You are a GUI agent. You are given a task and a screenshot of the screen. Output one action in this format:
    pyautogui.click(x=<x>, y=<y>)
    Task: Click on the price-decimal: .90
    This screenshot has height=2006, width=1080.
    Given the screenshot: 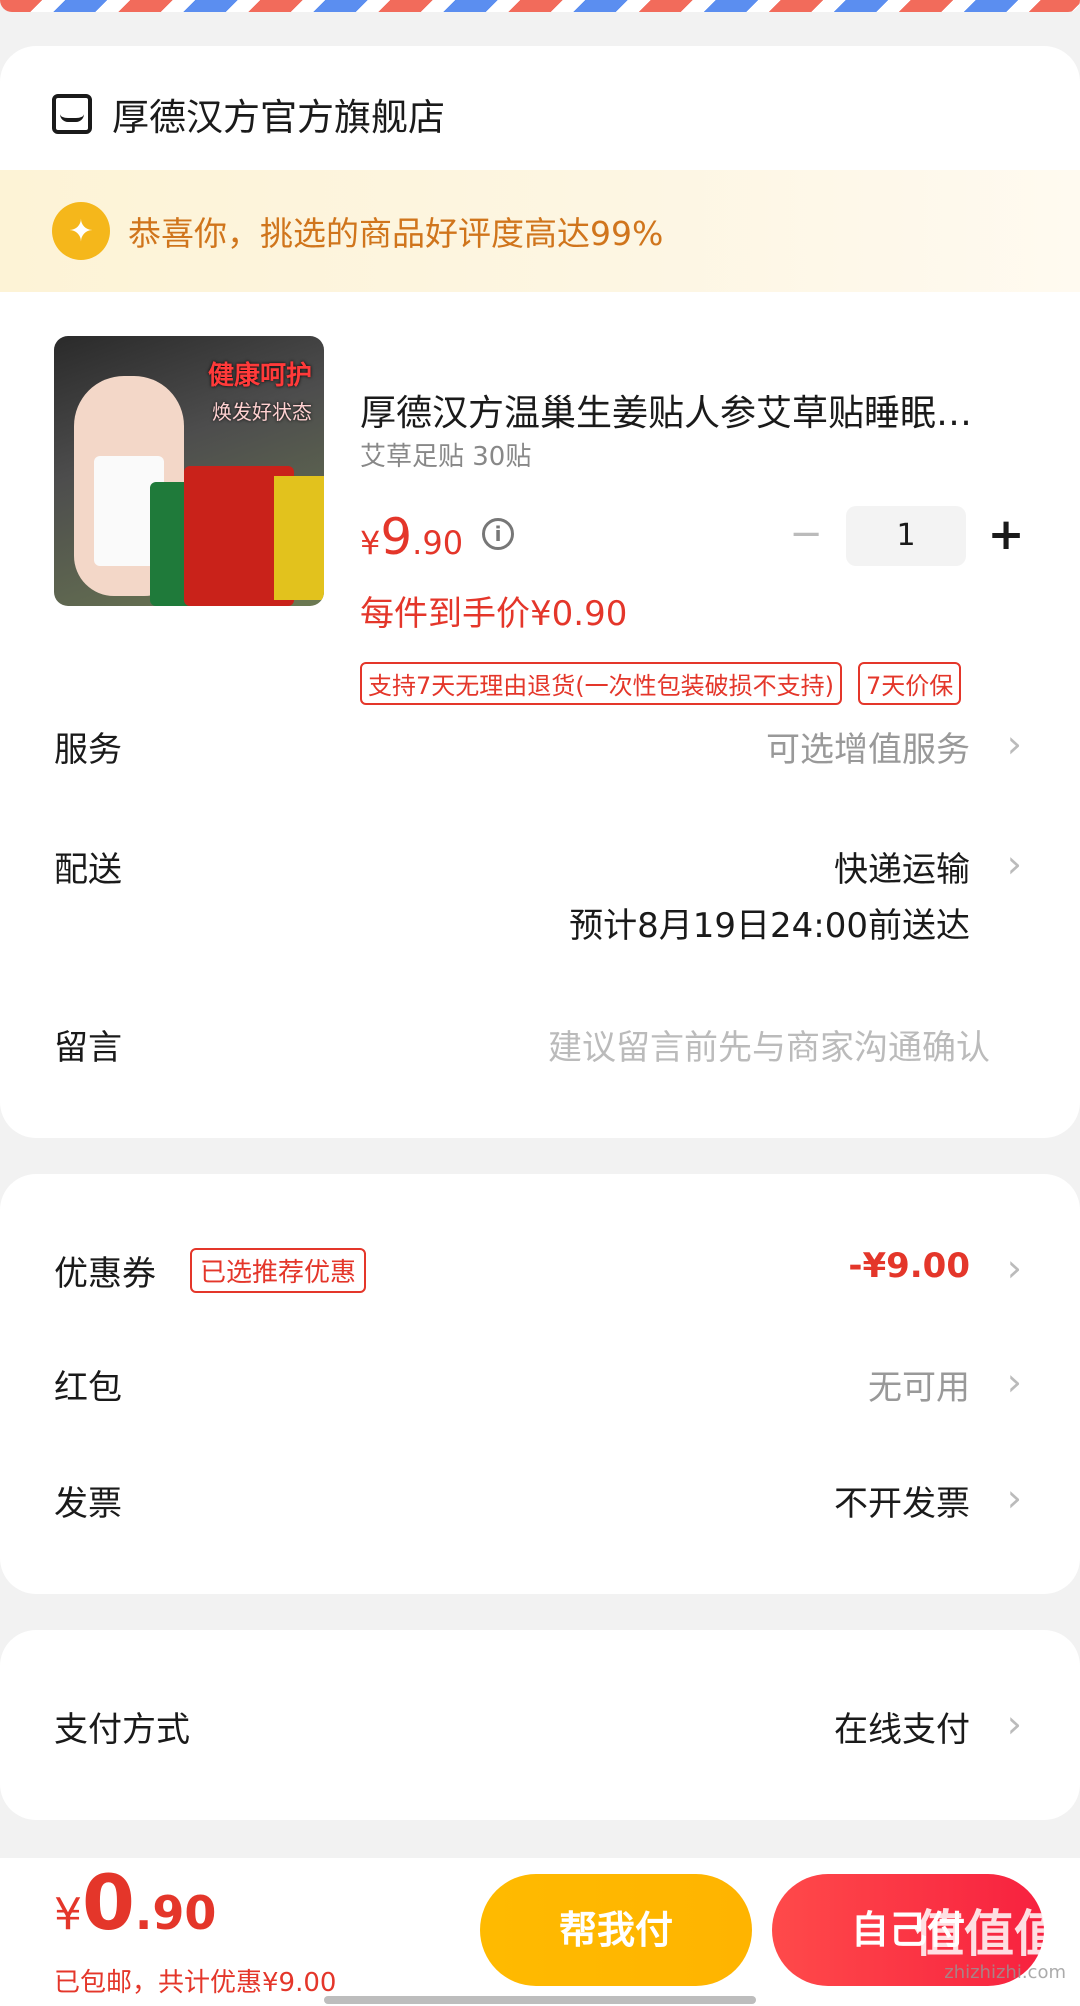 What is the action you would take?
    pyautogui.click(x=438, y=543)
    